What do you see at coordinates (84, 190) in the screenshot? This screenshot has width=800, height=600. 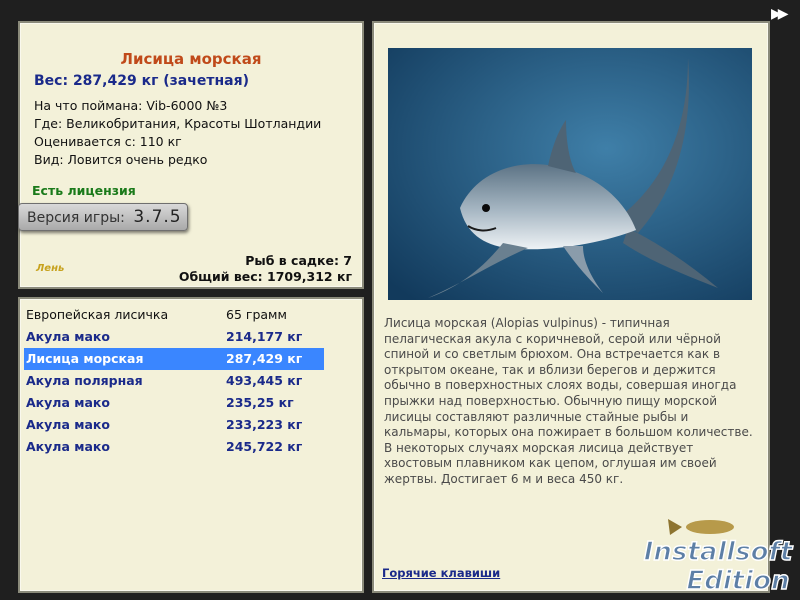 I see `license-status: Есть лицензия` at bounding box center [84, 190].